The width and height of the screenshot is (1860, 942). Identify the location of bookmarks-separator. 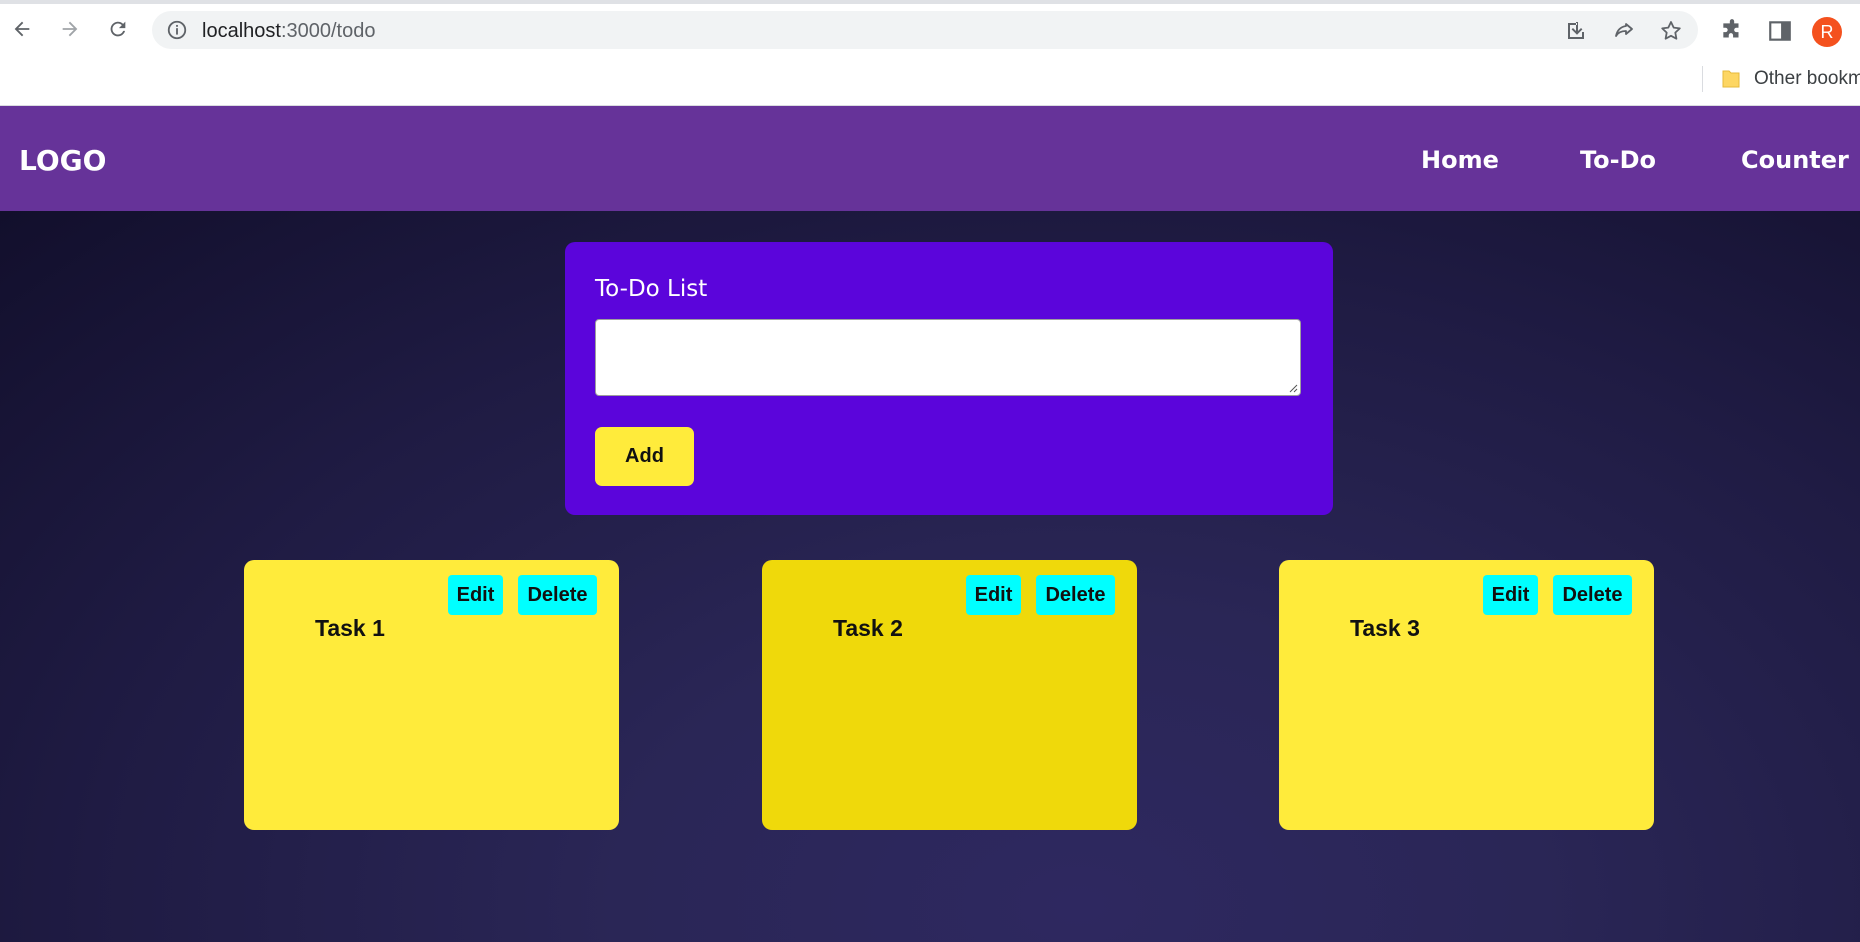
(1702, 79).